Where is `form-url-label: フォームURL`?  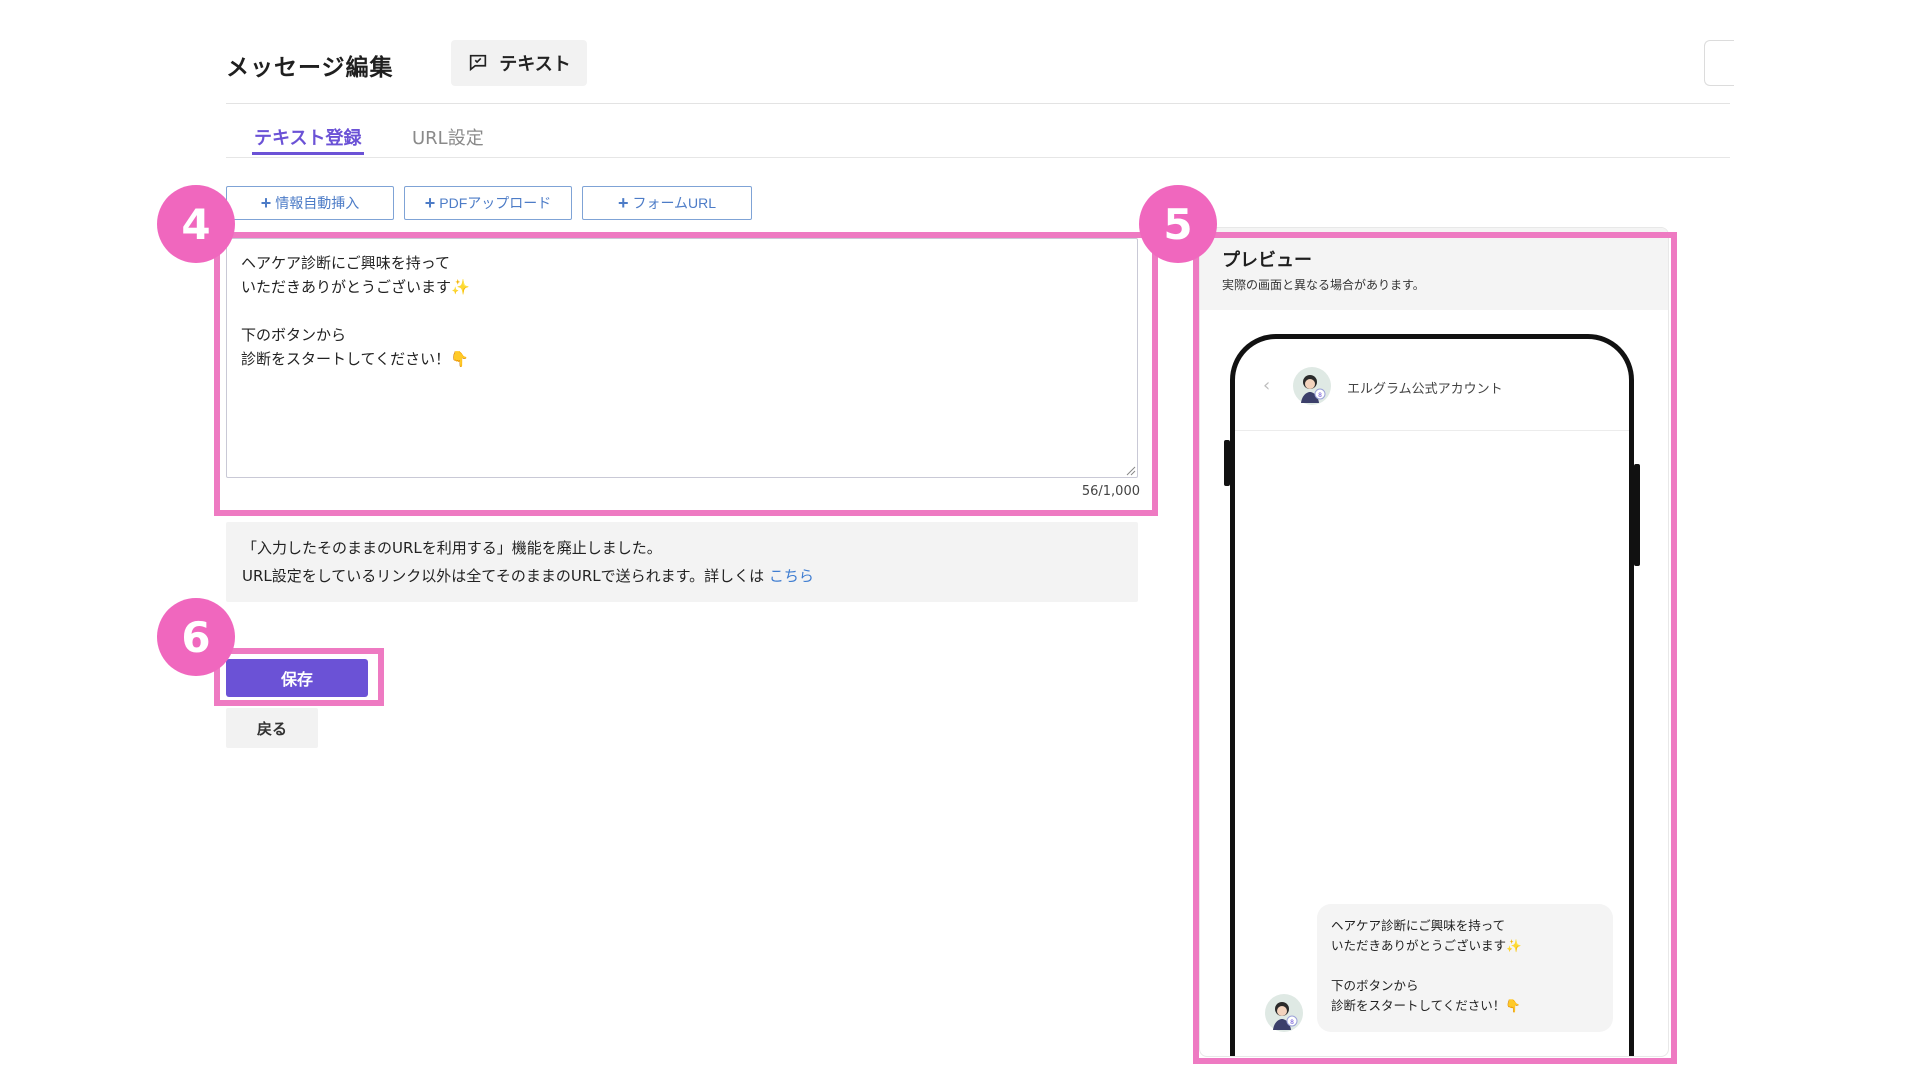
form-url-label: フォームURL is located at coordinates (674, 203).